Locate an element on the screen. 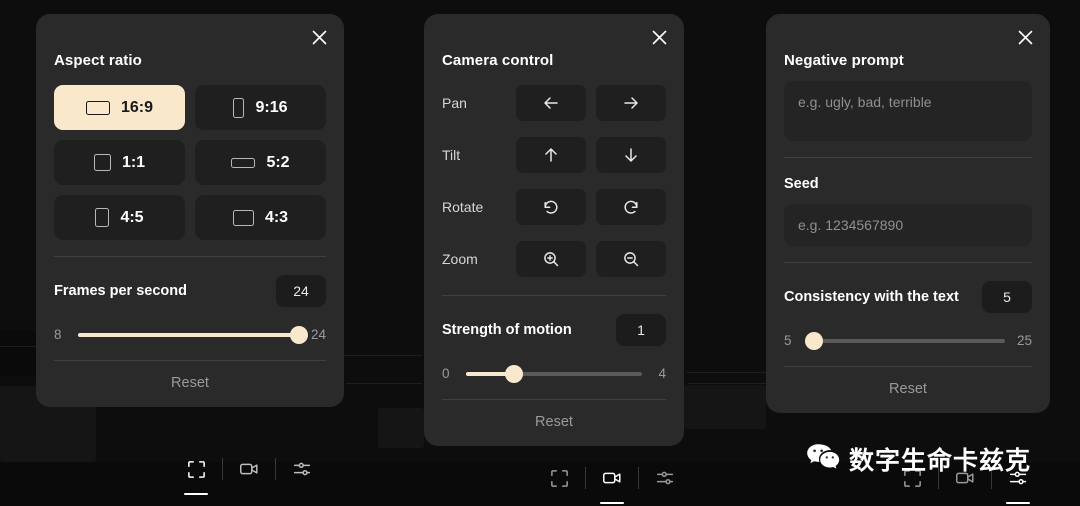  consistency-value: 5 is located at coordinates (1007, 297).